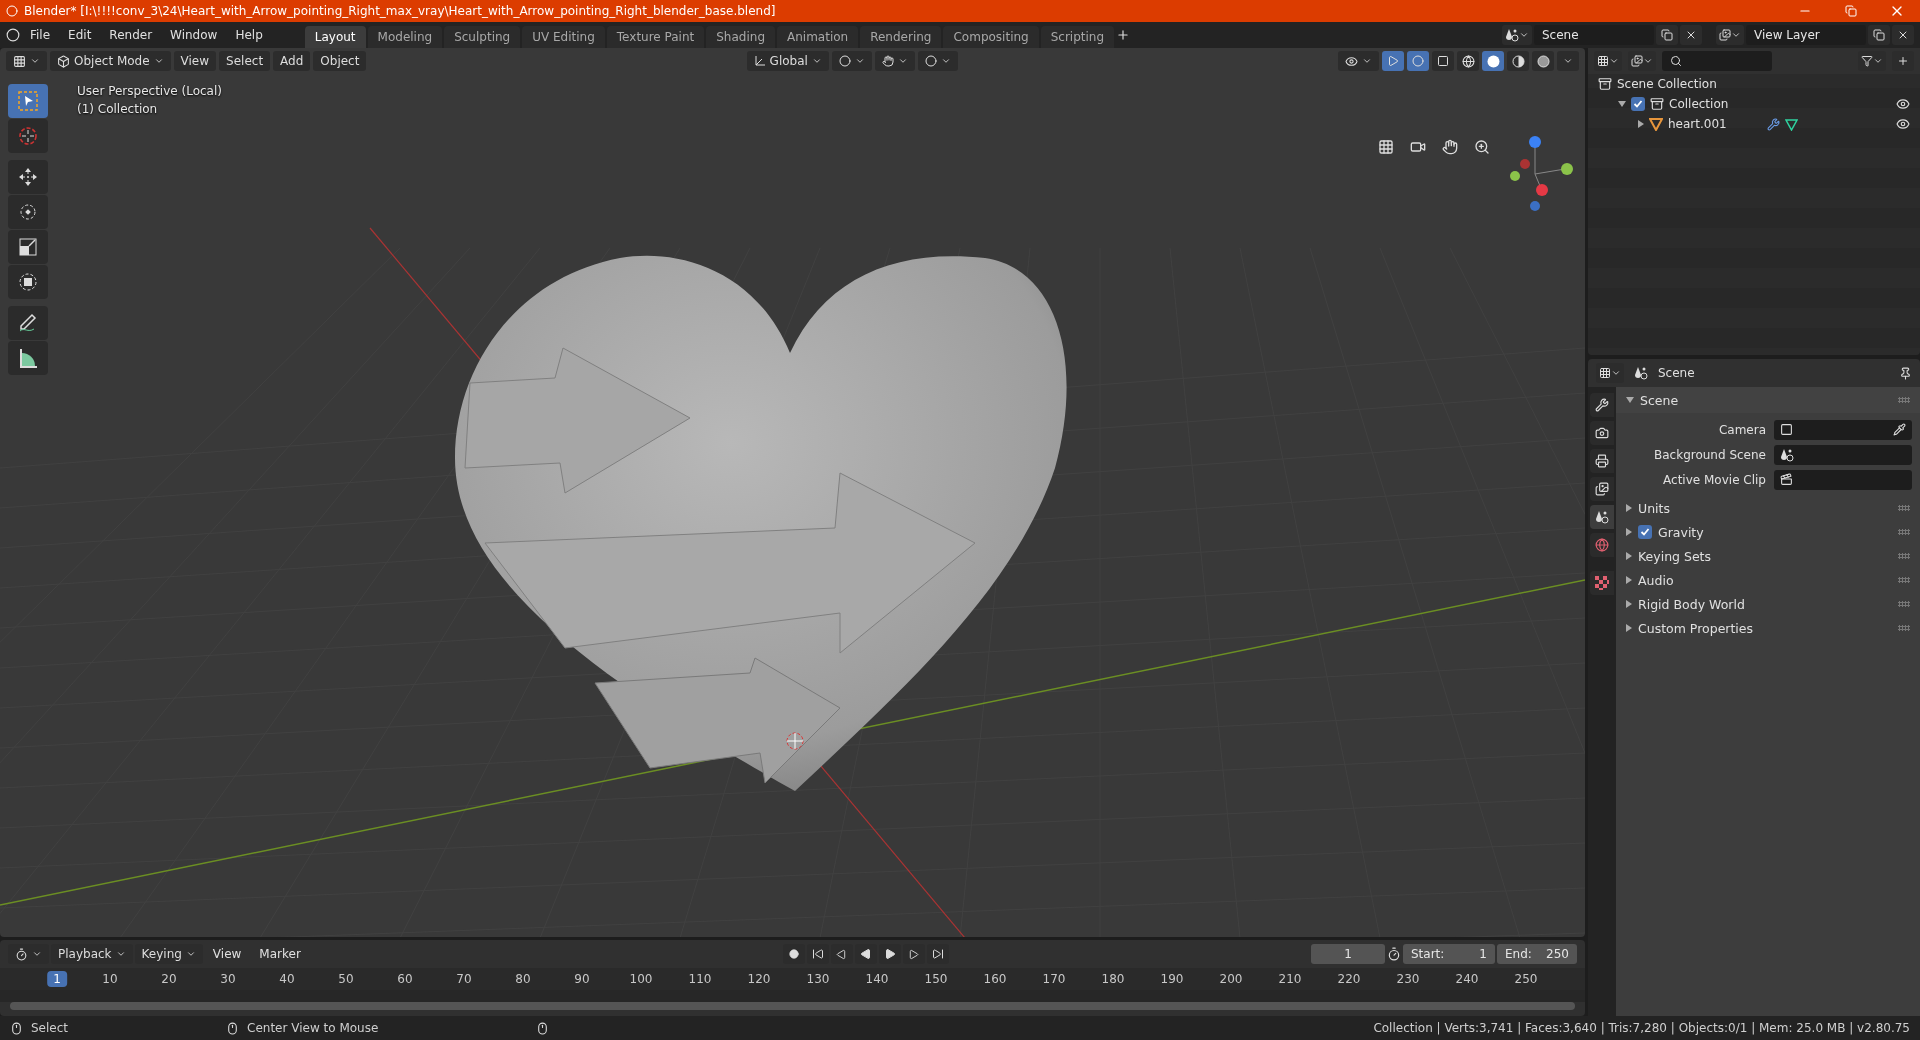  Describe the element at coordinates (1394, 954) in the screenshot. I see `stopwatch-icon` at that location.